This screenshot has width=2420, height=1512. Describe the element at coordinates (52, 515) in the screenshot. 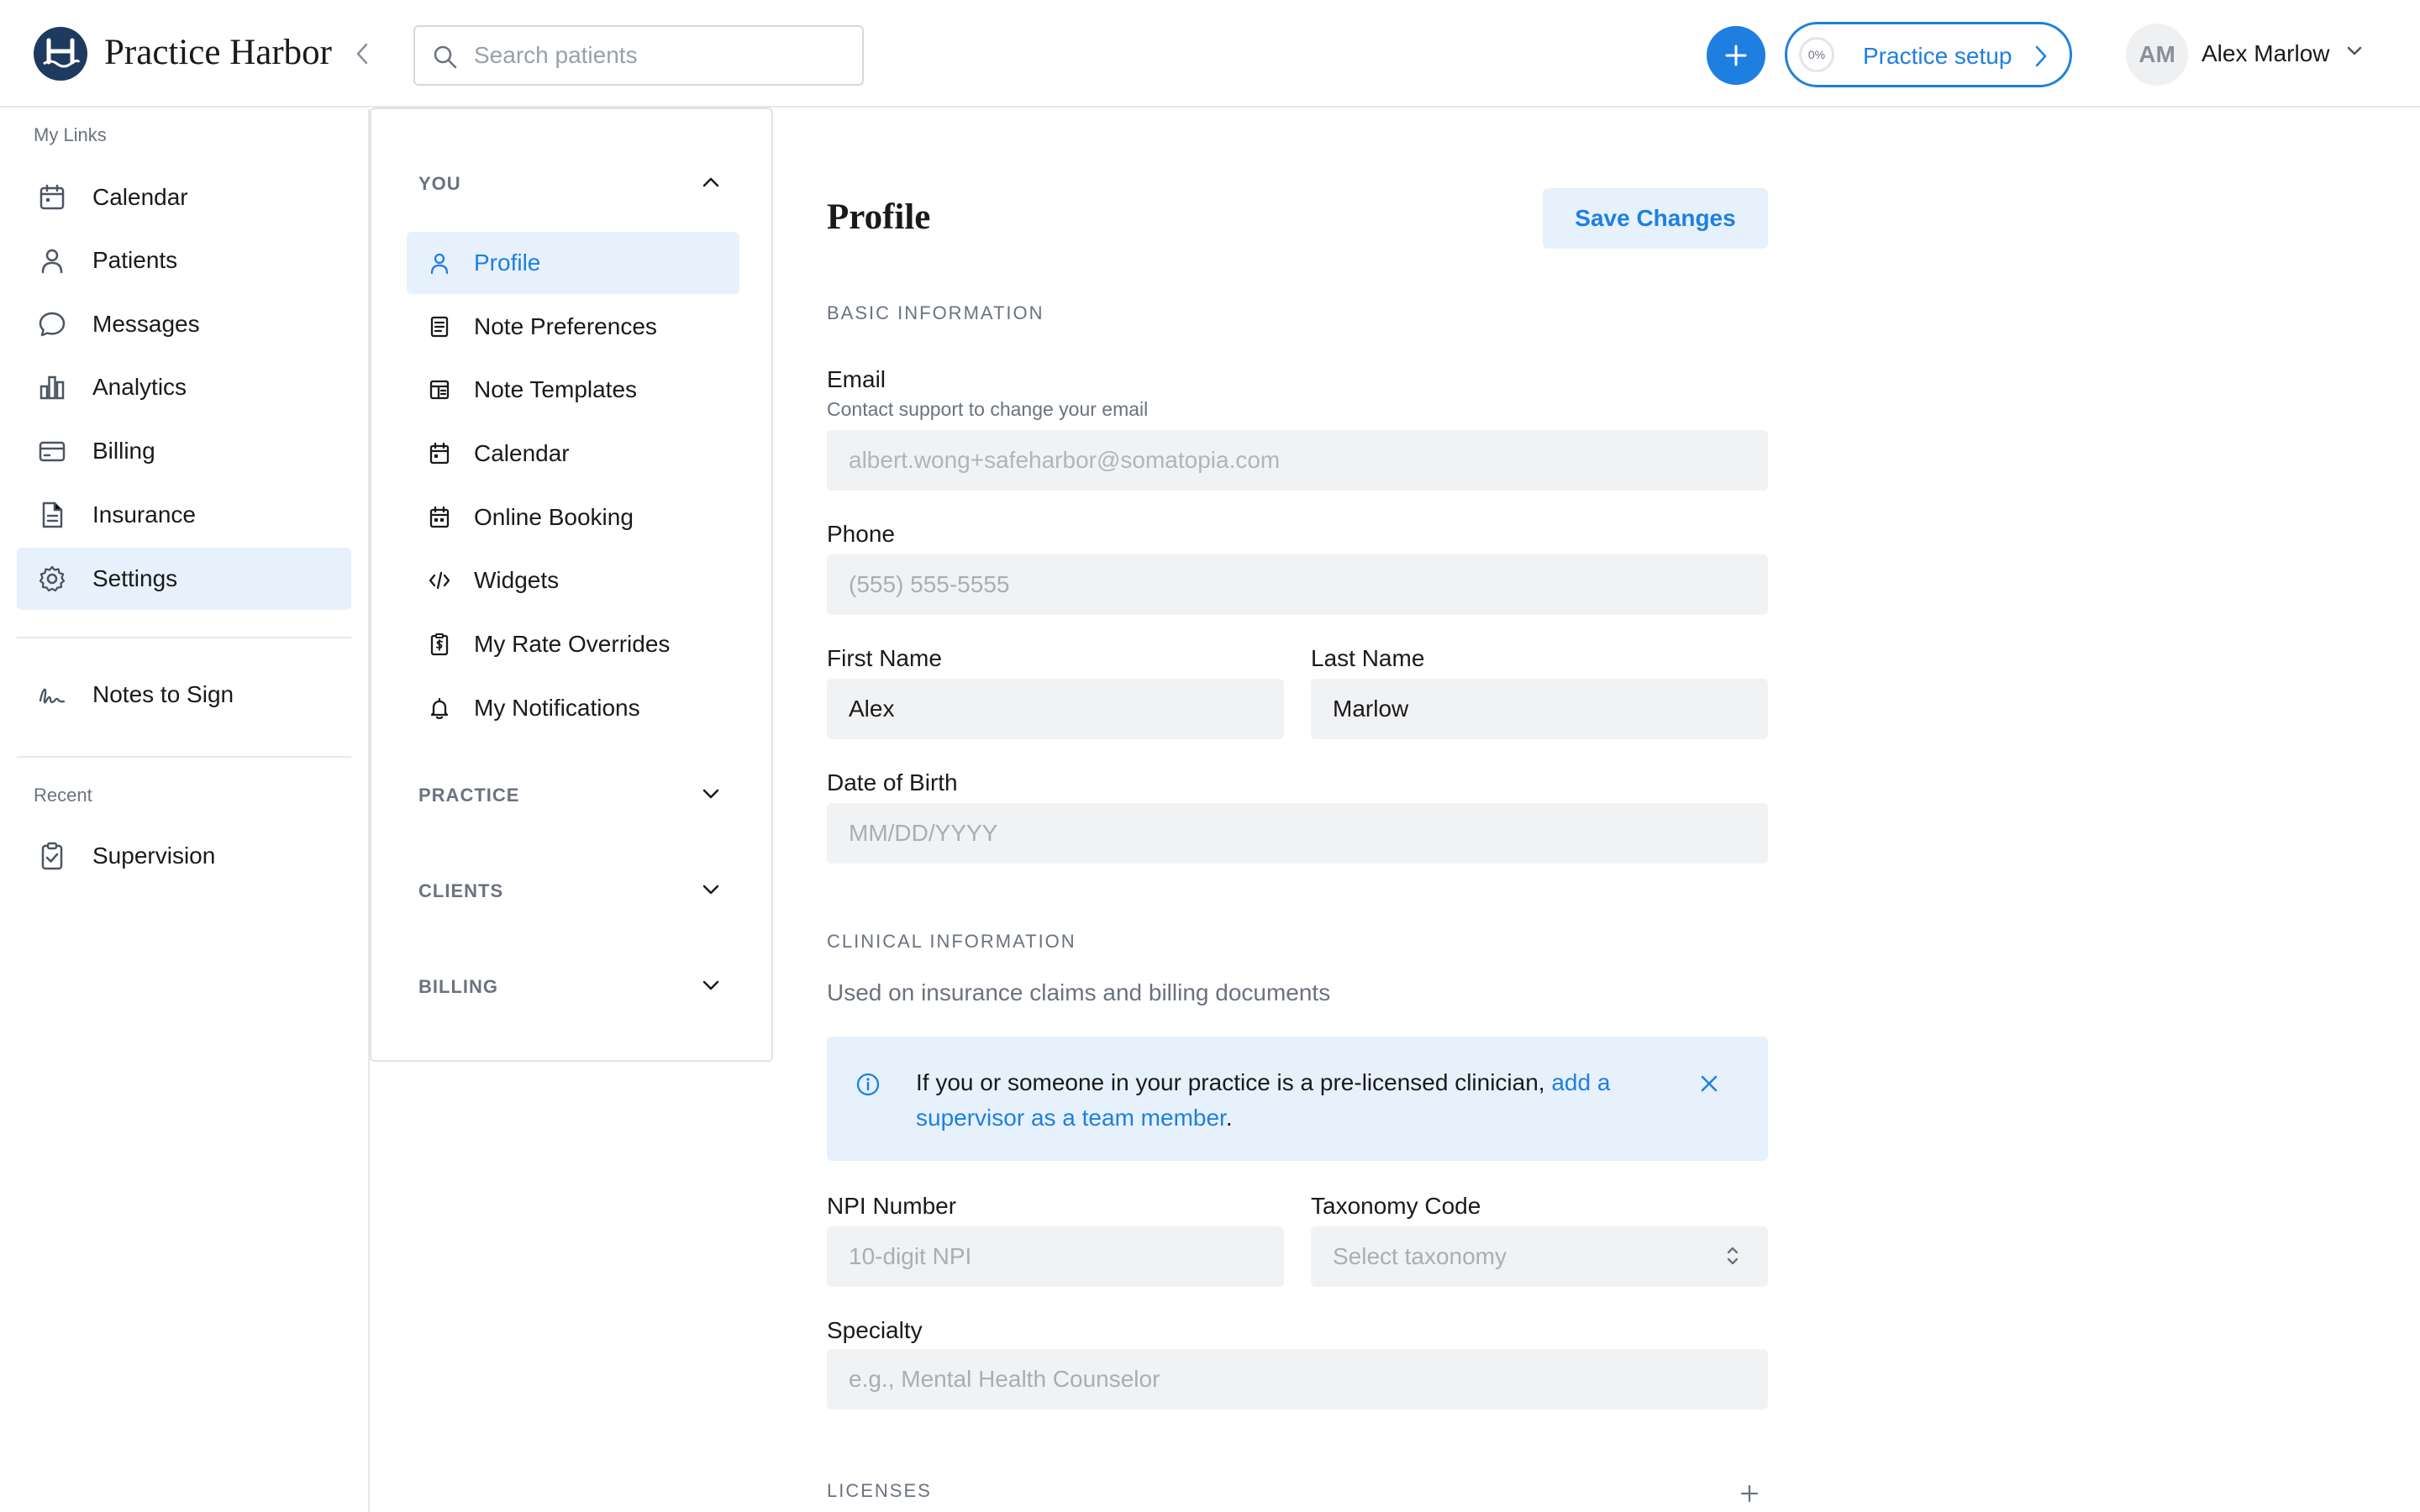

I see `document-icon` at that location.